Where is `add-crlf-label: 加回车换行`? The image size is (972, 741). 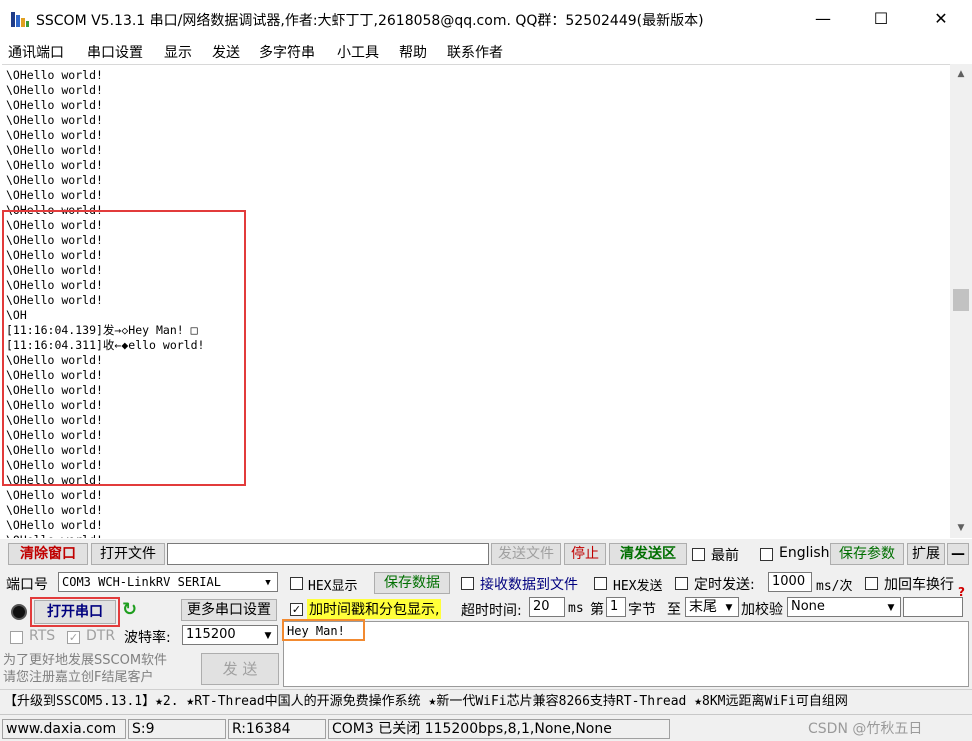
add-crlf-label: 加回车换行 is located at coordinates (919, 585).